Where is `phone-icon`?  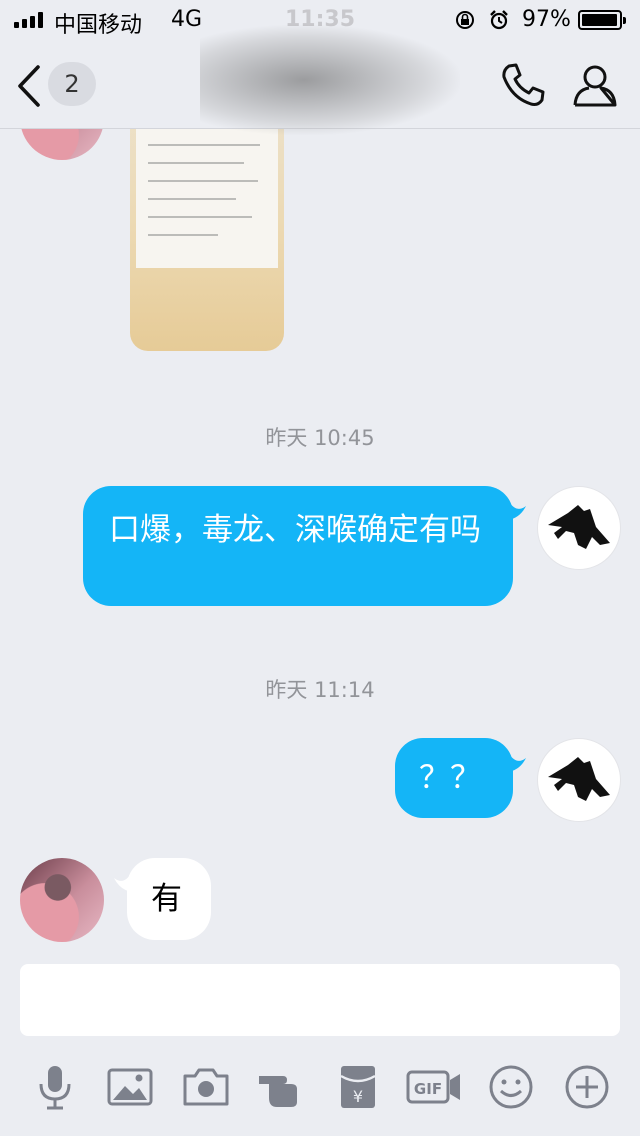 phone-icon is located at coordinates (523, 85).